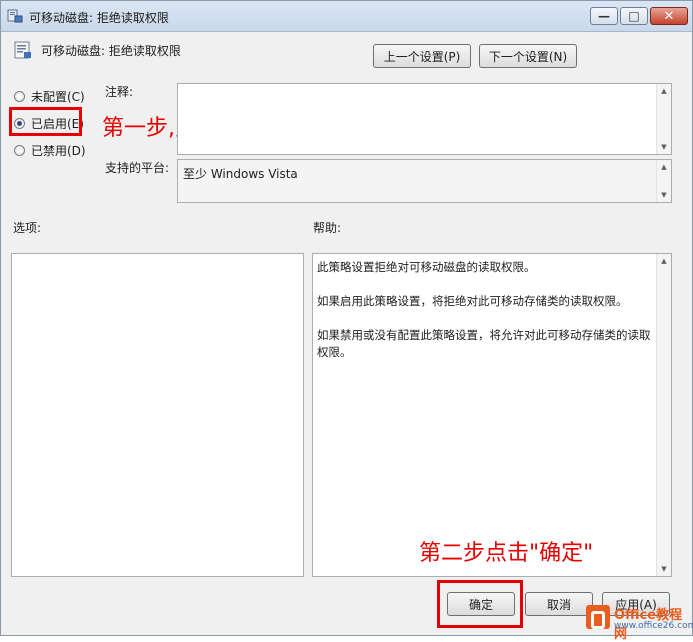 The width and height of the screenshot is (693, 642). Describe the element at coordinates (45, 121) in the screenshot. I see `enabled-highlight-box` at that location.